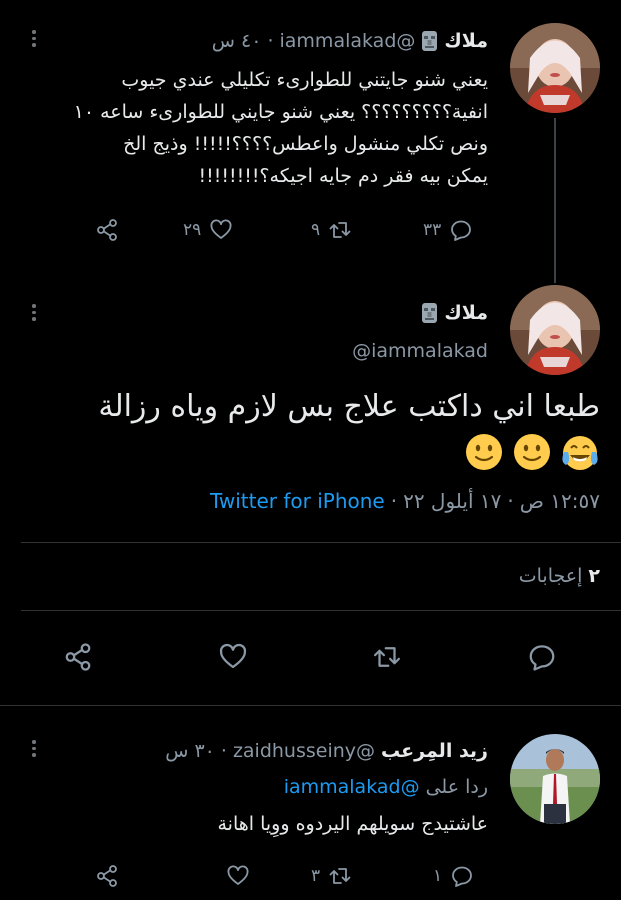  I want to click on tweet-text-line: يمكن بيه فقر دم جايه اجيكه؟!!!!!!!!, so click(343, 176).